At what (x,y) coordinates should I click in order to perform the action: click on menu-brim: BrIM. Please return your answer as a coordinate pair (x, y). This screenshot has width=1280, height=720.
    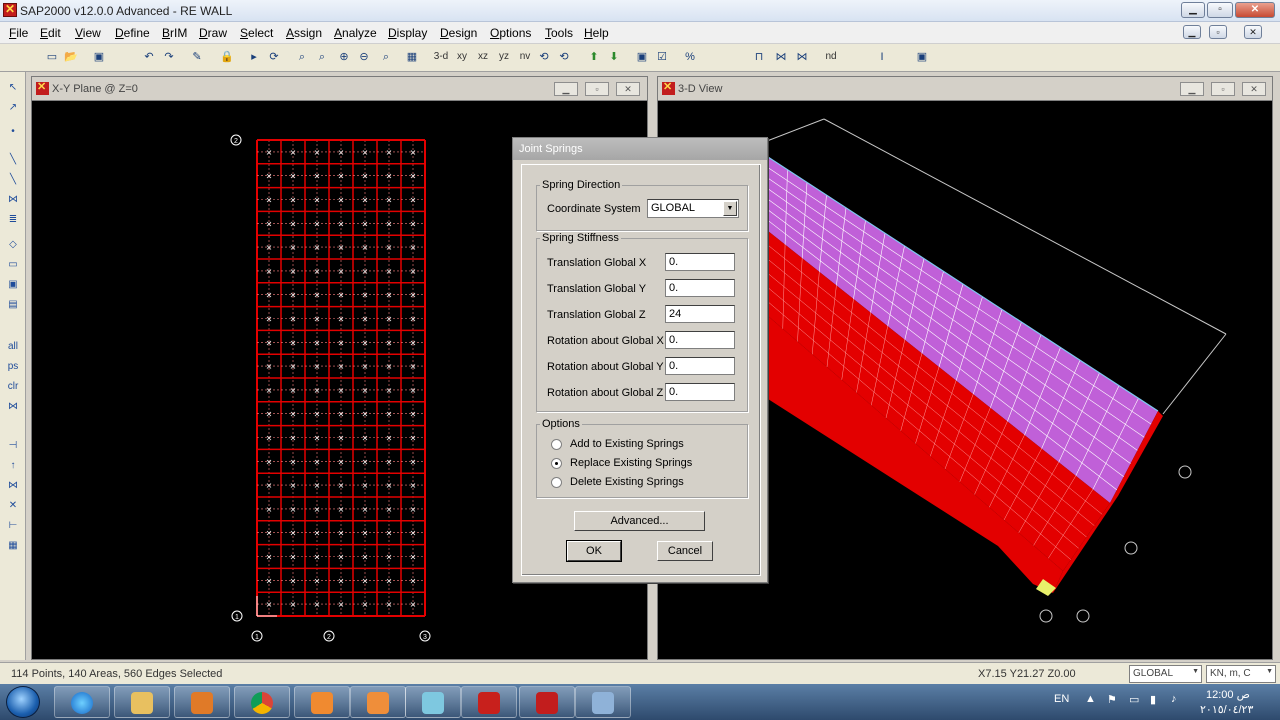
    Looking at the image, I should click on (174, 33).